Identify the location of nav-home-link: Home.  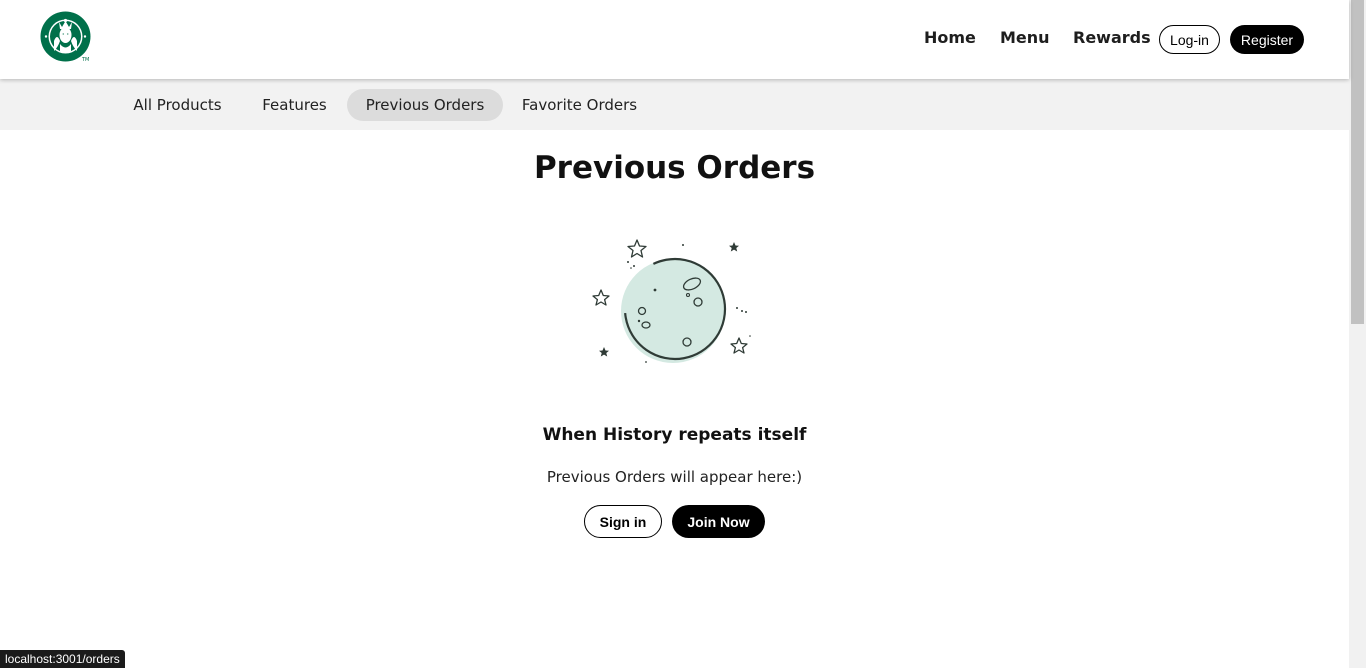
(950, 37).